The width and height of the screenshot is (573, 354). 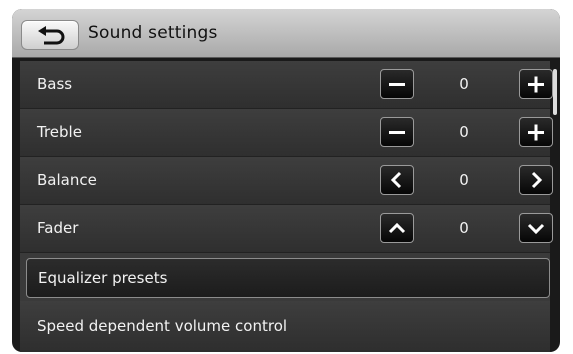 What do you see at coordinates (464, 132) in the screenshot?
I see `treble-value: 0` at bounding box center [464, 132].